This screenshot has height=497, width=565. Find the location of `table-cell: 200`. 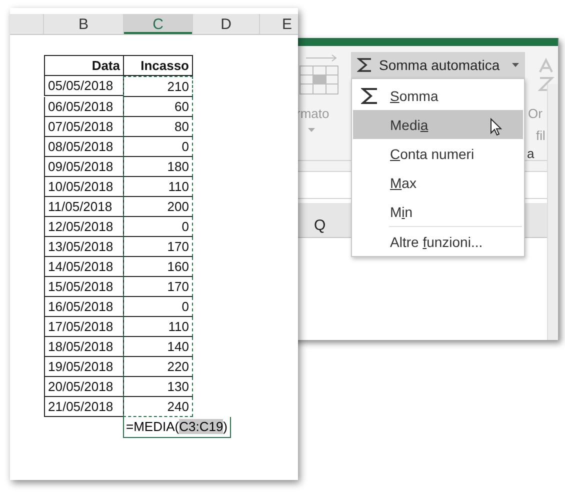

table-cell: 200 is located at coordinates (158, 207).